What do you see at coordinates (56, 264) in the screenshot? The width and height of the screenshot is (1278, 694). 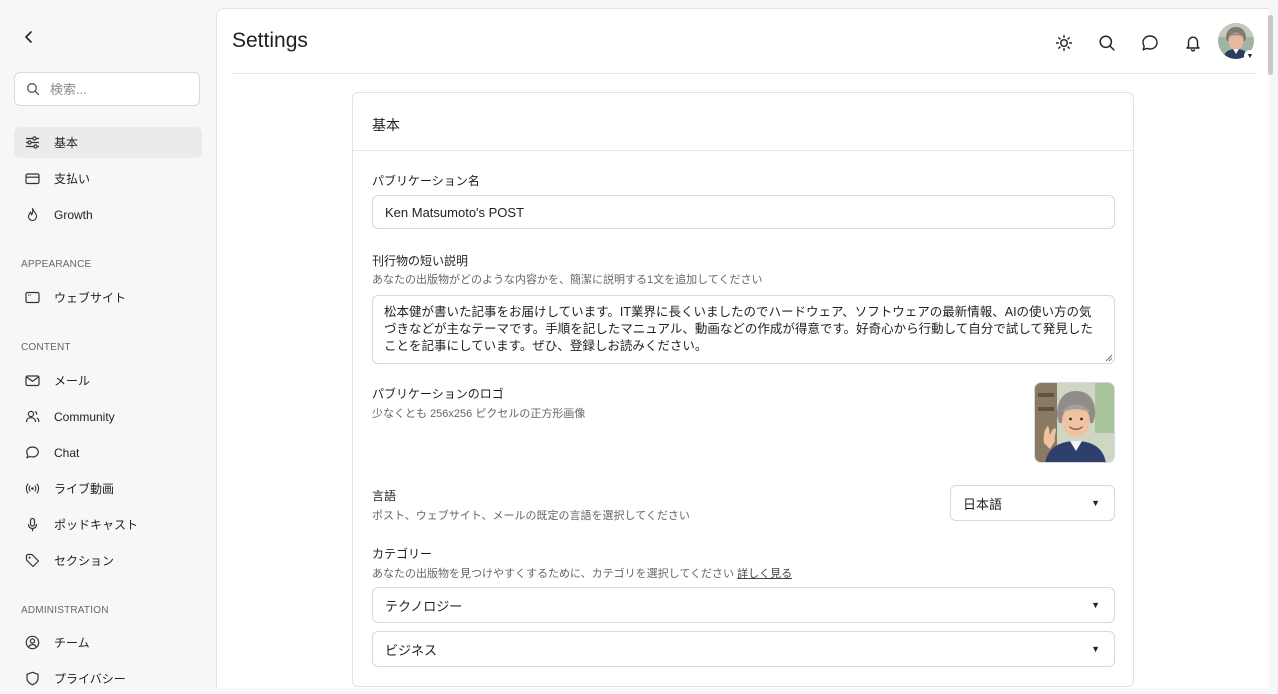 I see `section-label-appearance: APPEARANCE` at bounding box center [56, 264].